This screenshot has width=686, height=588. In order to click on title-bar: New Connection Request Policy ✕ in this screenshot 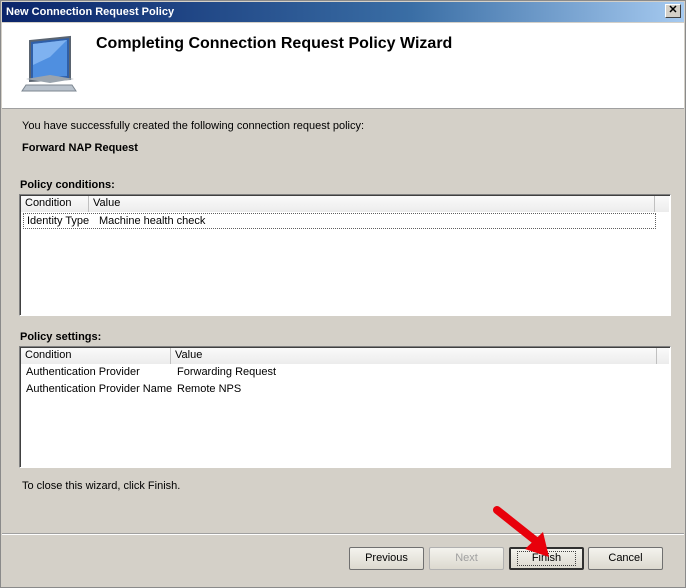, I will do `click(343, 12)`.